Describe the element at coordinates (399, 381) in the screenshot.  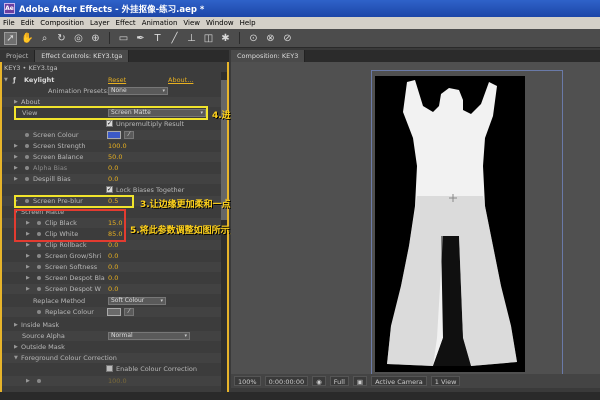
I see `active-camera-dropdown: Active Camera` at that location.